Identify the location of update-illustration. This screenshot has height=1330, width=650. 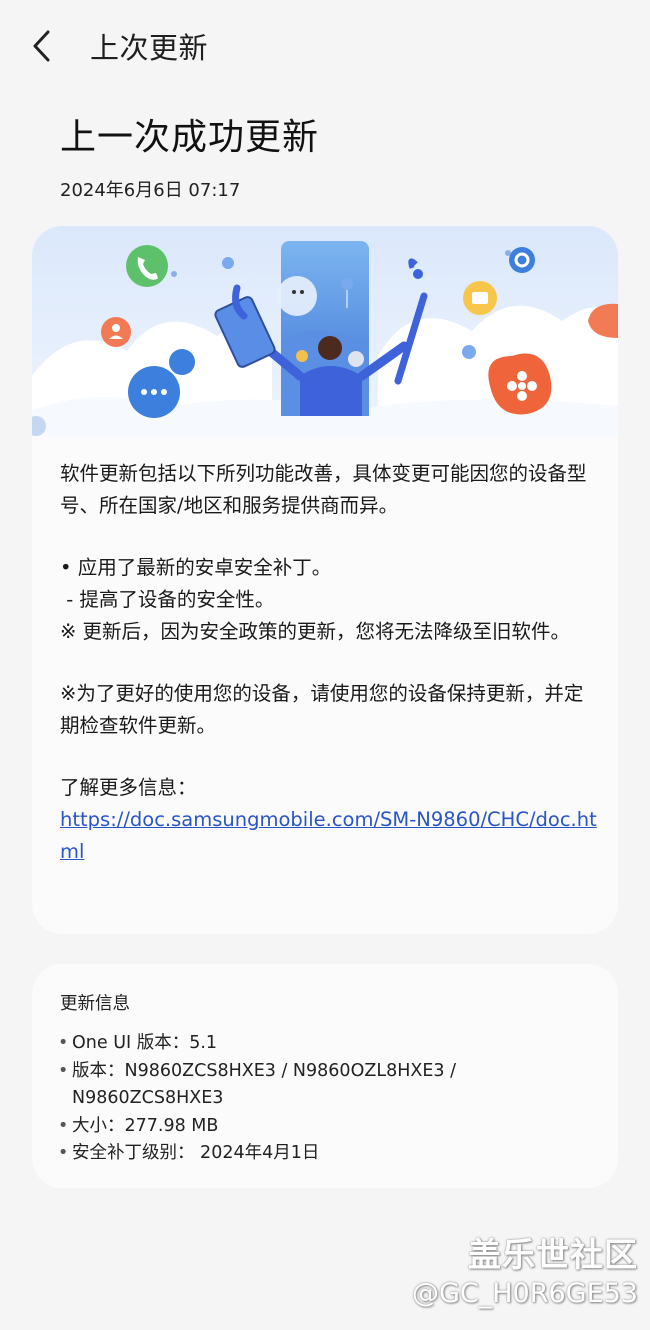
(325, 331).